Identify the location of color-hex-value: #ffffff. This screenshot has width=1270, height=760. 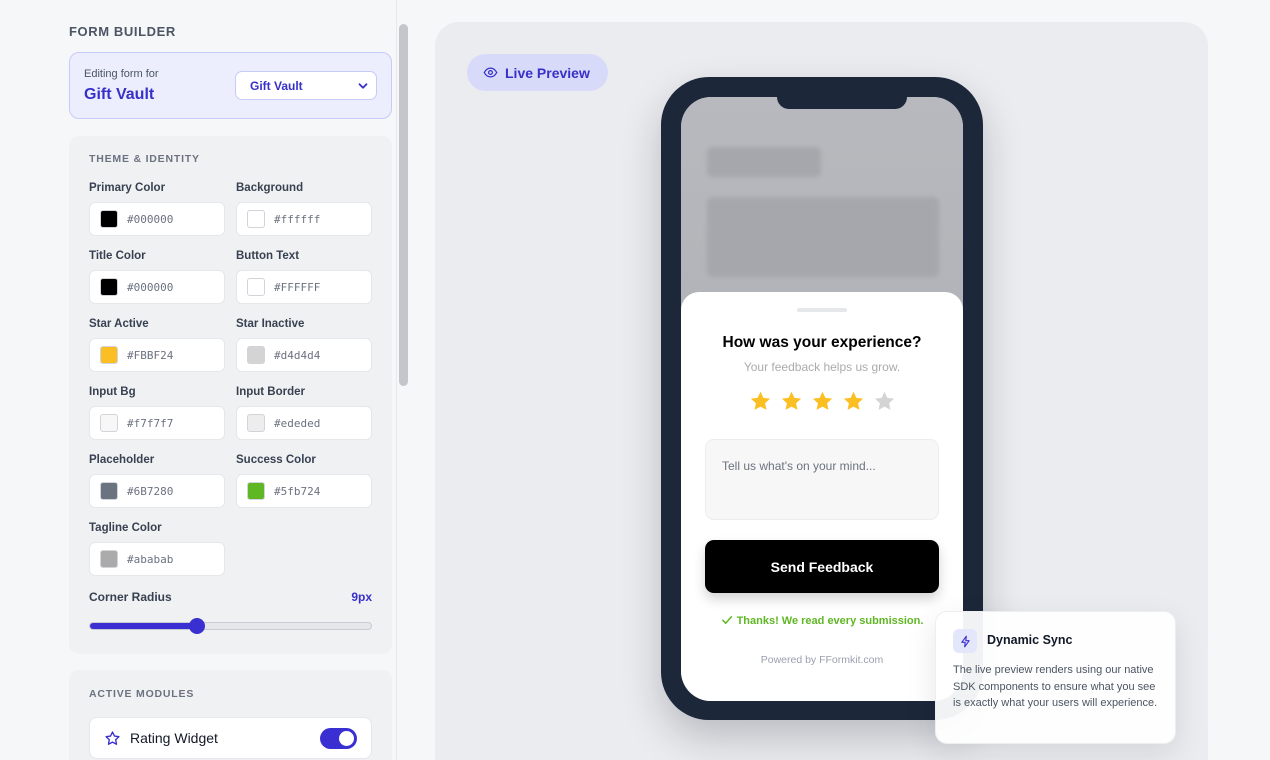
(297, 219).